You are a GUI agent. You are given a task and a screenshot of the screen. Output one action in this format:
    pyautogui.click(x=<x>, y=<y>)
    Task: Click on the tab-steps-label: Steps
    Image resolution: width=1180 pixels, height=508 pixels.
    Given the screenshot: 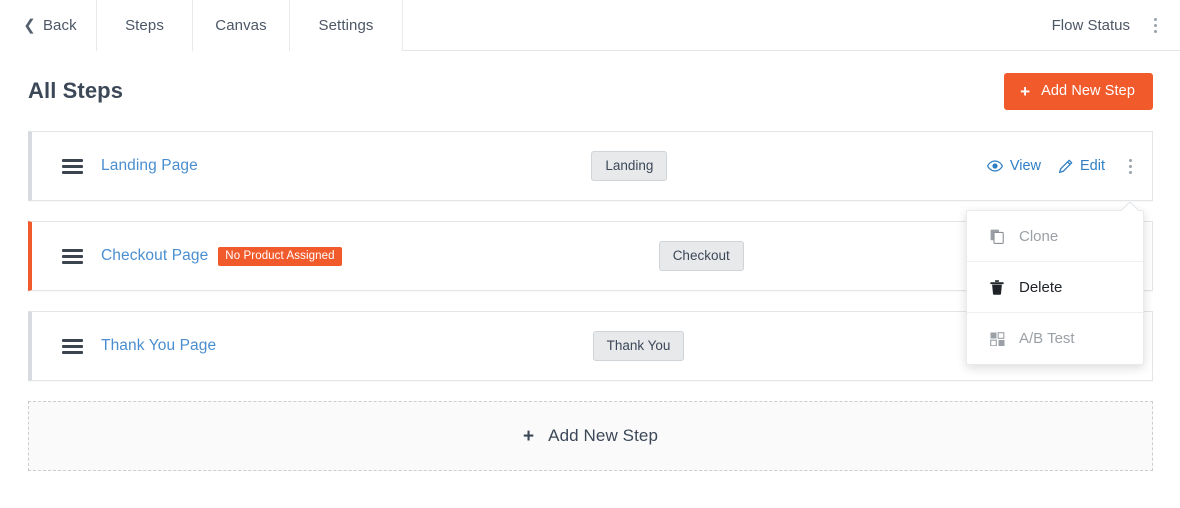 What is the action you would take?
    pyautogui.click(x=144, y=25)
    